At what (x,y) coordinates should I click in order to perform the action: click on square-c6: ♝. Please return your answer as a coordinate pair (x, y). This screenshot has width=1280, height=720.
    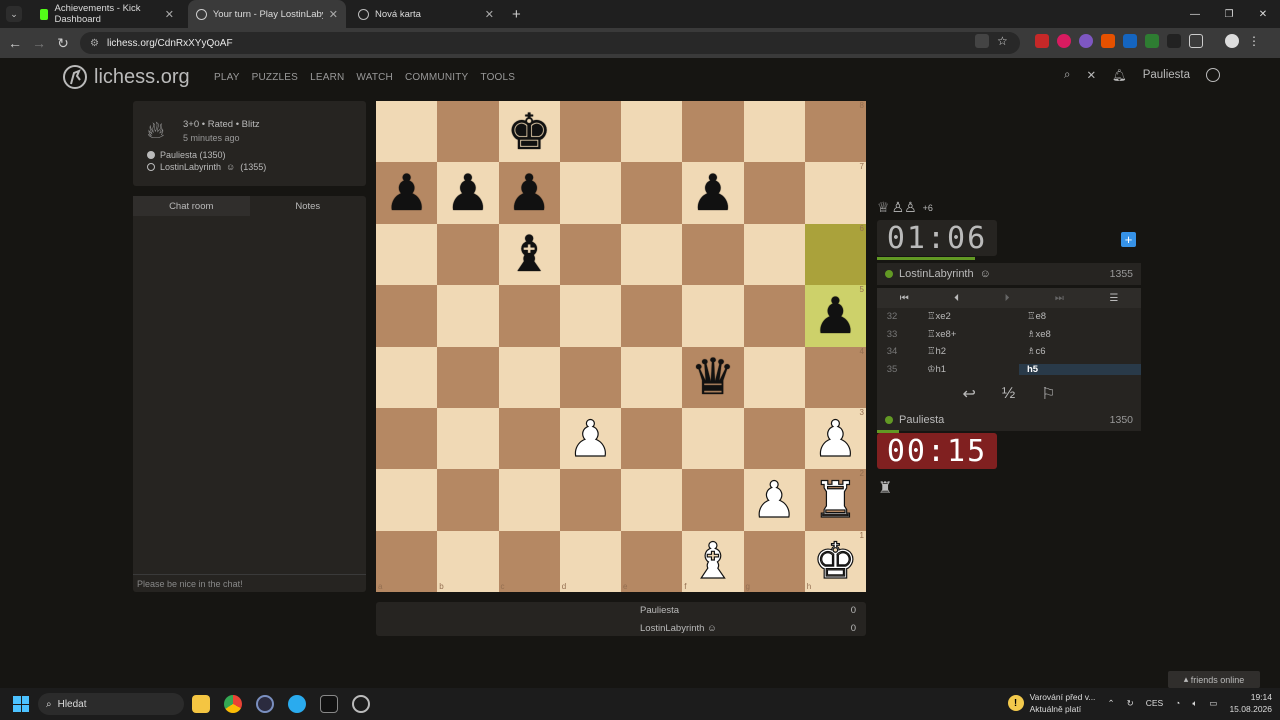
    Looking at the image, I should click on (529, 254).